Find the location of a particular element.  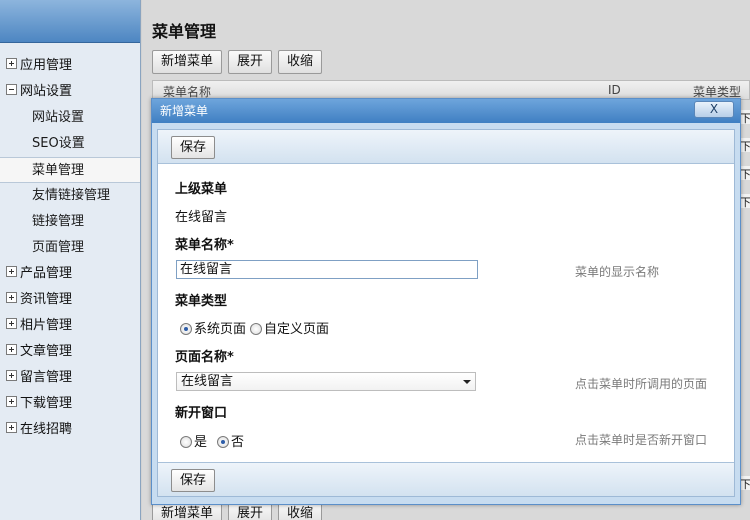

sidebar-item: 文章管理 is located at coordinates (70, 352).